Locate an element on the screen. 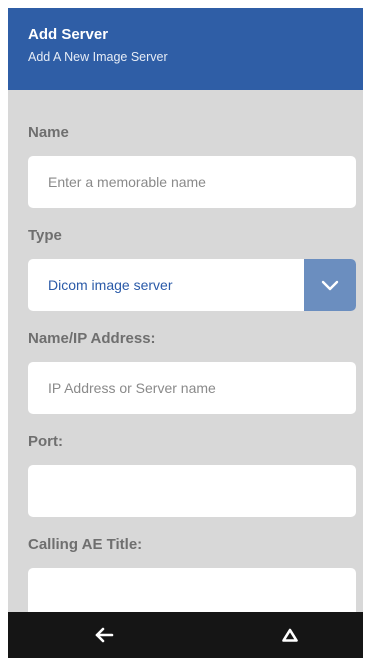 This screenshot has height=658, width=365. type-label: Type is located at coordinates (45, 235).